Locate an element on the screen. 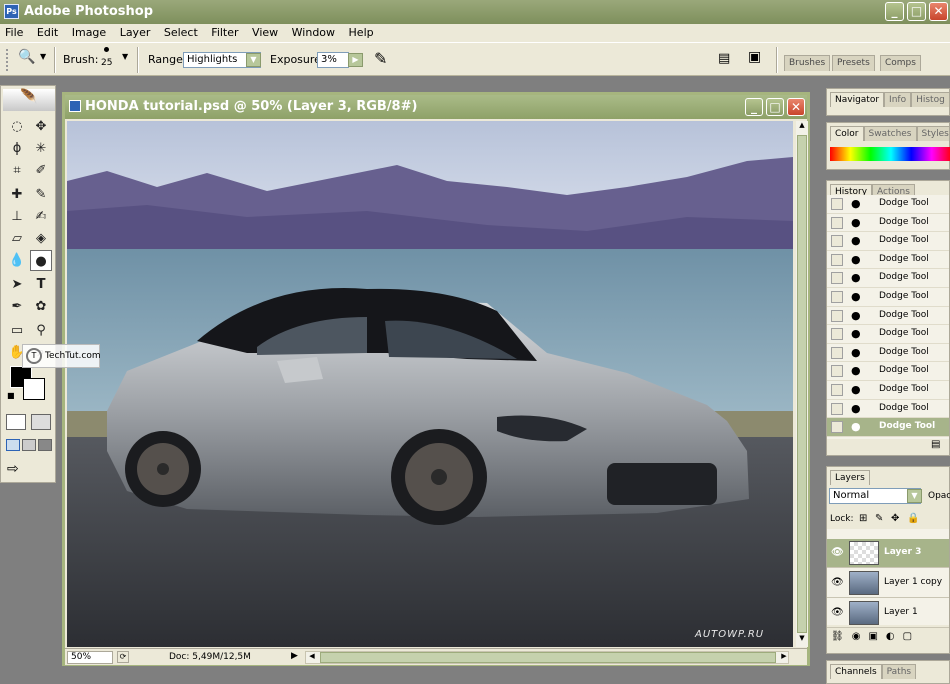 Image resolution: width=950 pixels, height=684 pixels. menu-select: Select is located at coordinates (181, 31).